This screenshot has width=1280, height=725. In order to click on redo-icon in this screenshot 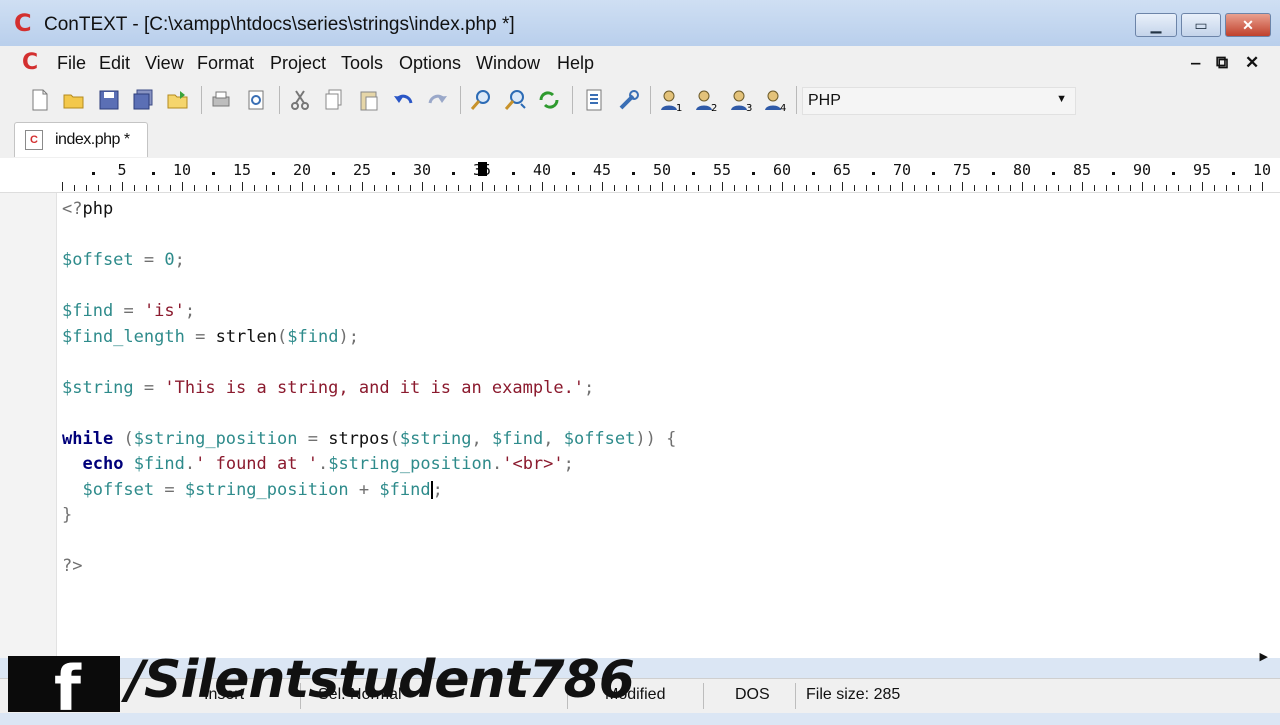, I will do `click(437, 100)`.